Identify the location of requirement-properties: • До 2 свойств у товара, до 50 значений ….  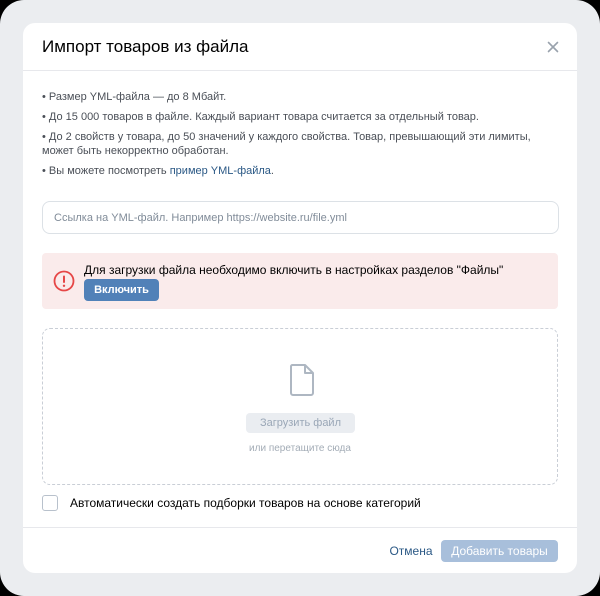
(286, 144).